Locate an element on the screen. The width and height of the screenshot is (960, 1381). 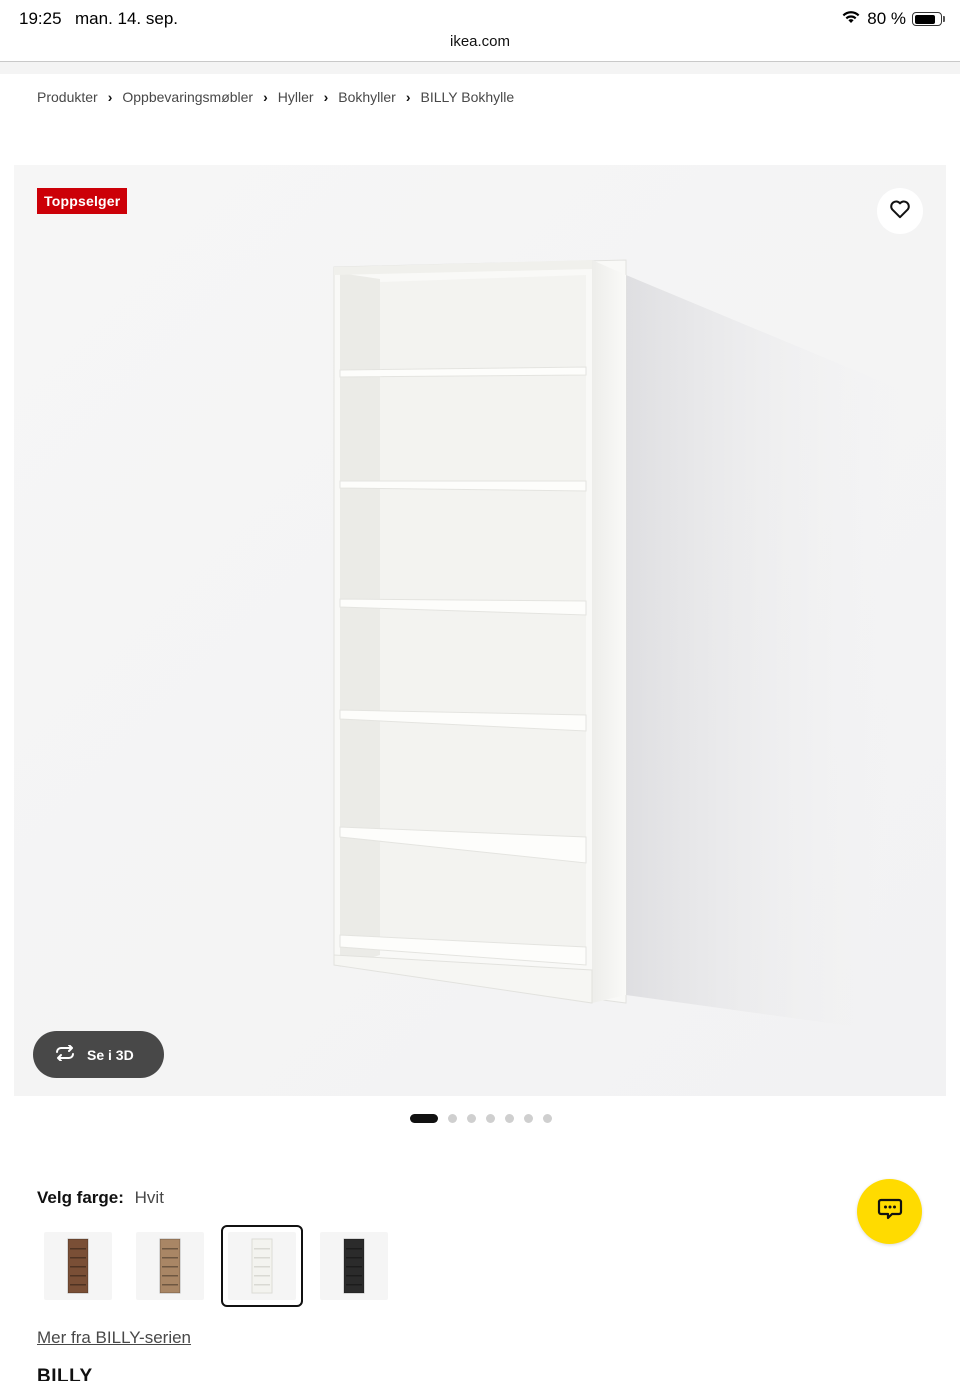
wifi-icon is located at coordinates (851, 19).